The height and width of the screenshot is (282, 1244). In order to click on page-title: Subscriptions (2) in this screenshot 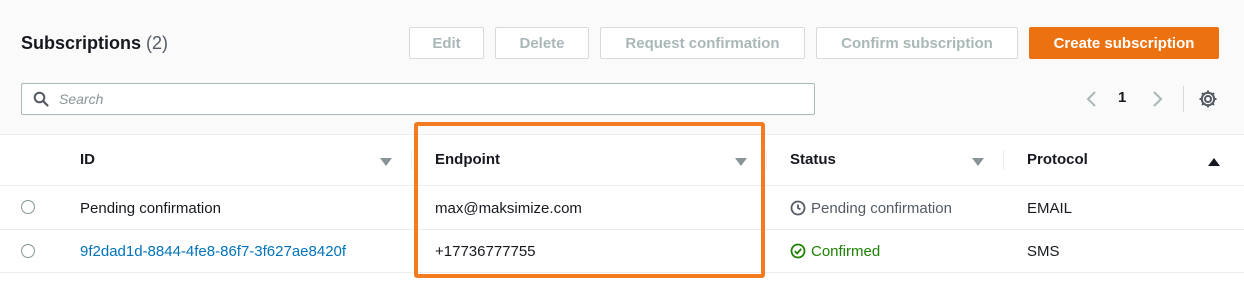, I will do `click(94, 43)`.